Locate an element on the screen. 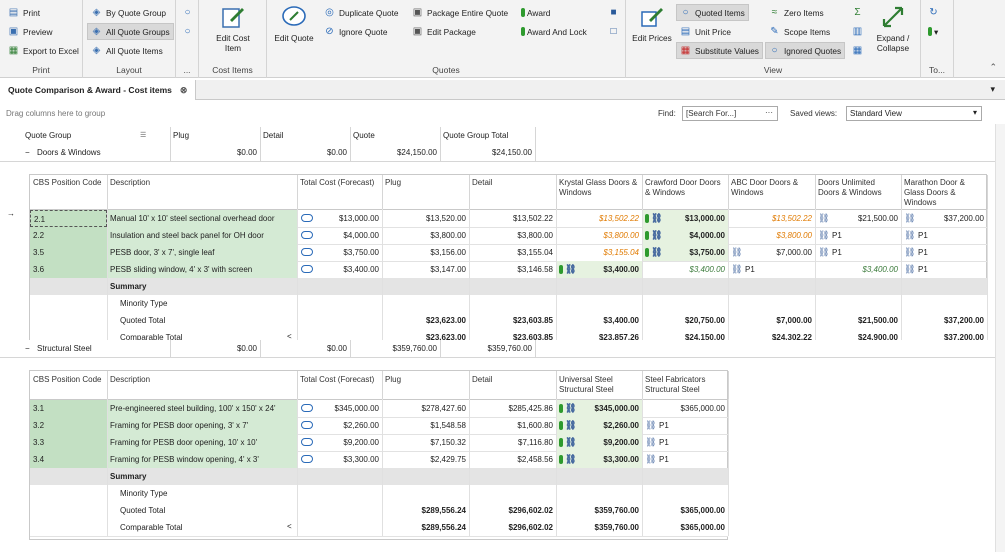  duplicate-quote-button: ◎ Duplicate Quote is located at coordinates (361, 12).